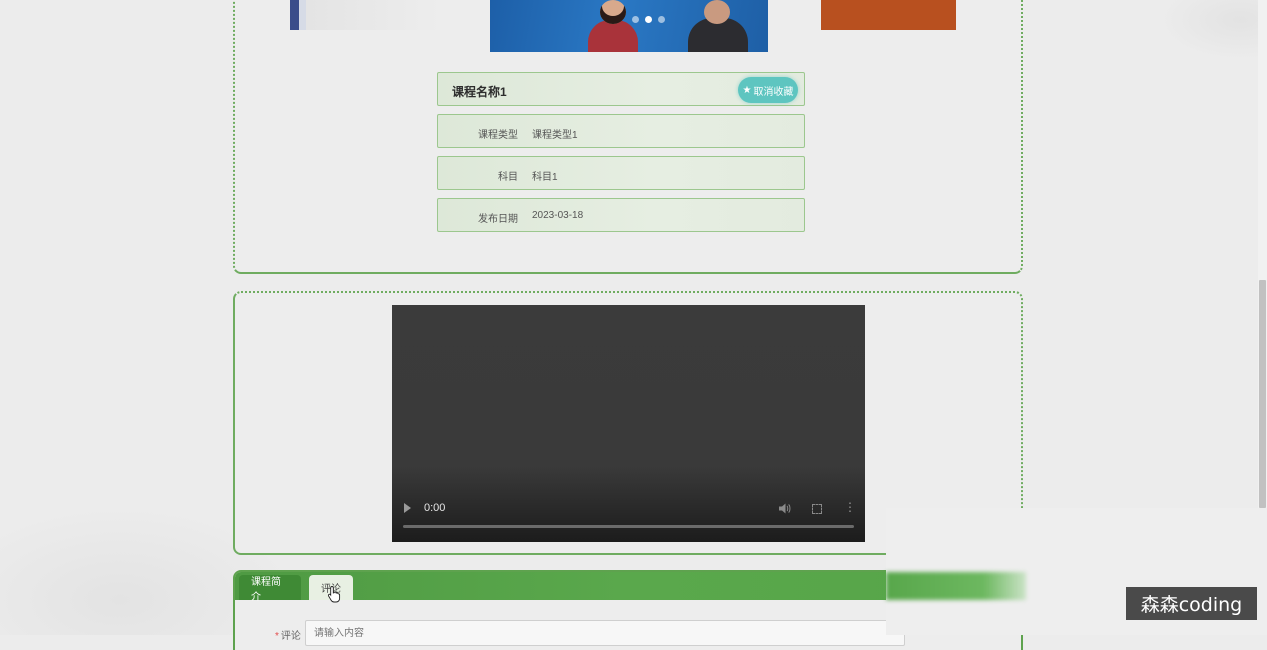 This screenshot has height=650, width=1267. I want to click on video-progress-bar, so click(628, 526).